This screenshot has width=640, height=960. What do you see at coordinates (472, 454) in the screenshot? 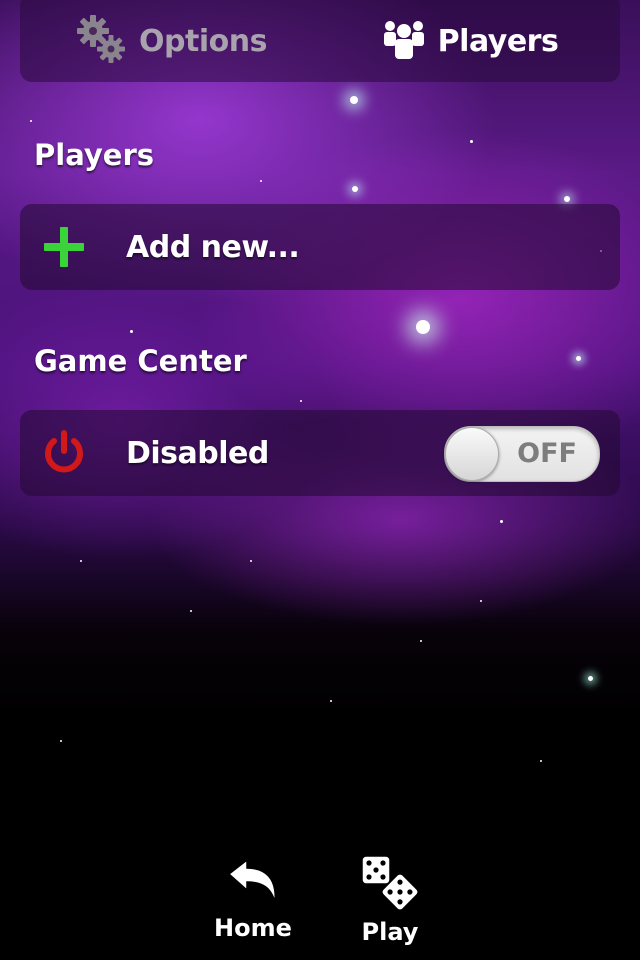
I see `toggle-knob` at bounding box center [472, 454].